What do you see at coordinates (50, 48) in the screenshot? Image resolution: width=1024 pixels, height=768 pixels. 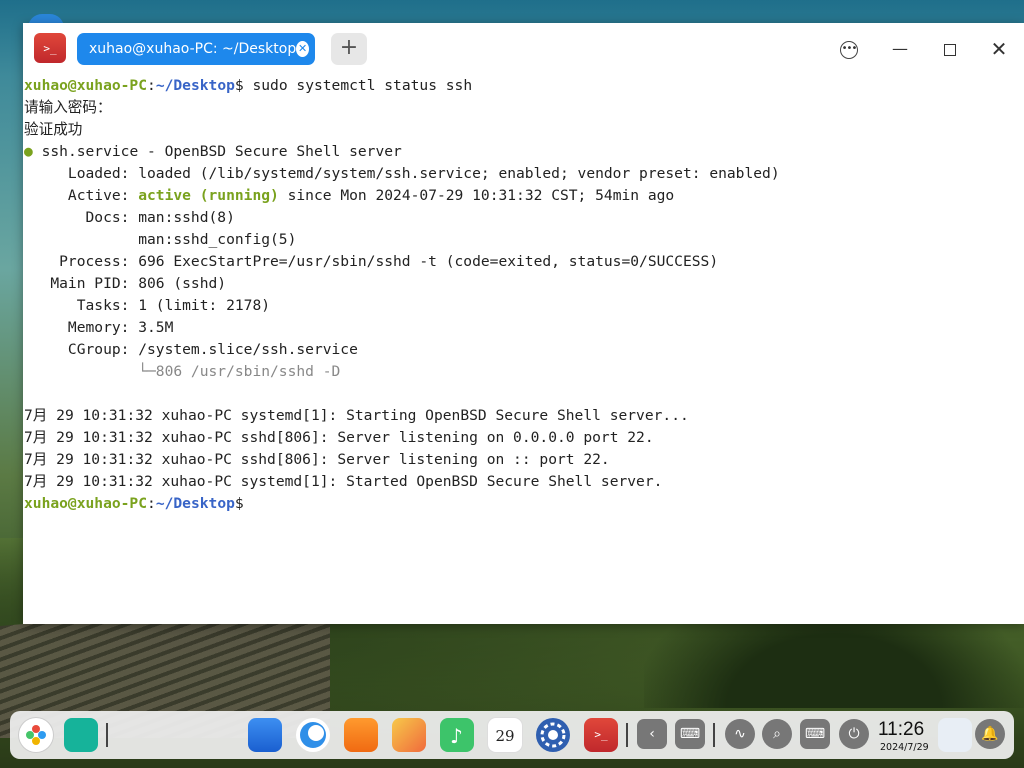 I see `terminal-app-icon: >_` at bounding box center [50, 48].